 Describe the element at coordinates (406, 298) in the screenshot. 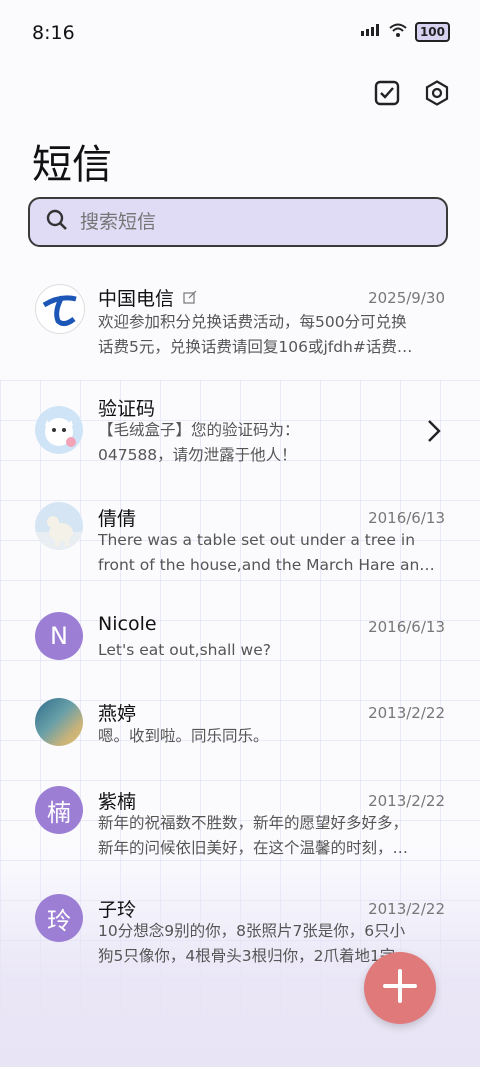

I see `message-date: 2025/9/30` at that location.